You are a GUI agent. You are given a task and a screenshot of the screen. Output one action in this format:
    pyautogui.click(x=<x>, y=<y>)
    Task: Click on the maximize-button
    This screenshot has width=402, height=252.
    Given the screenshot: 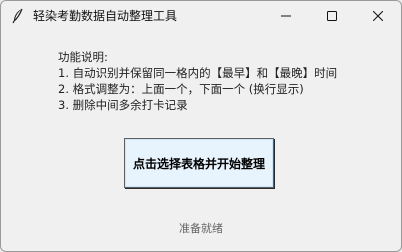 What is the action you would take?
    pyautogui.click(x=332, y=16)
    